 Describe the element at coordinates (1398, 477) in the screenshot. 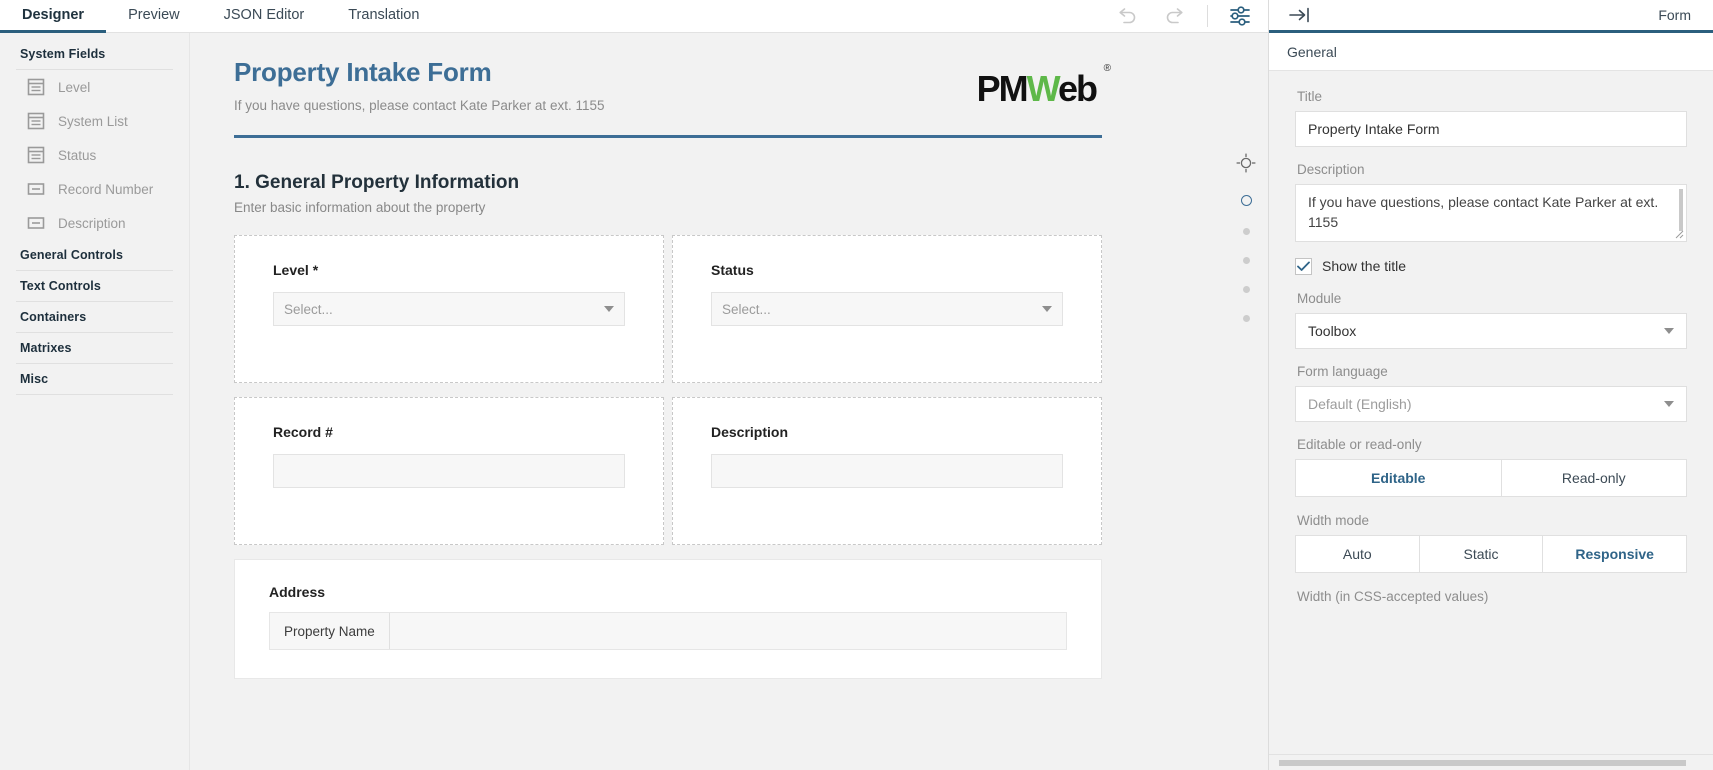

I see `editable-option: Editable` at that location.